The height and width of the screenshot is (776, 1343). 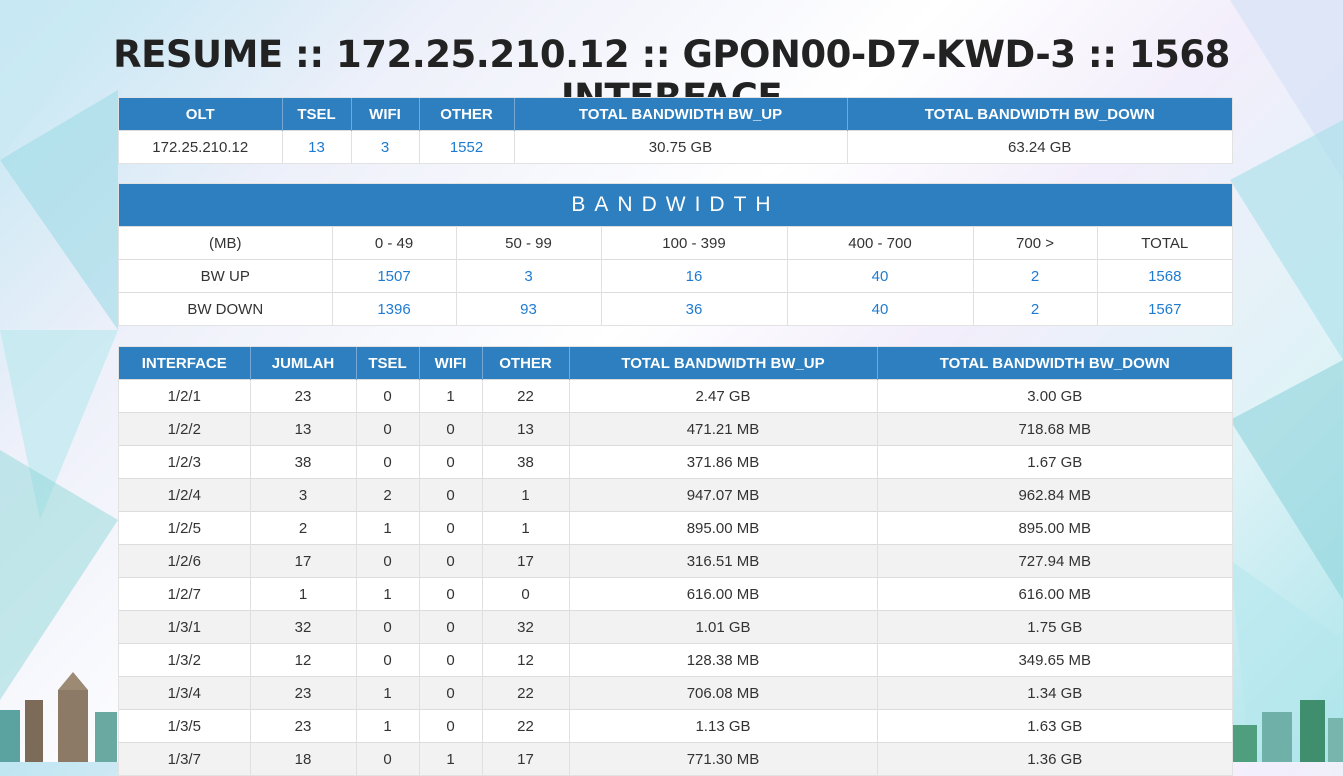 What do you see at coordinates (723, 429) in the screenshot?
I see `table-cell: 471.21 MB` at bounding box center [723, 429].